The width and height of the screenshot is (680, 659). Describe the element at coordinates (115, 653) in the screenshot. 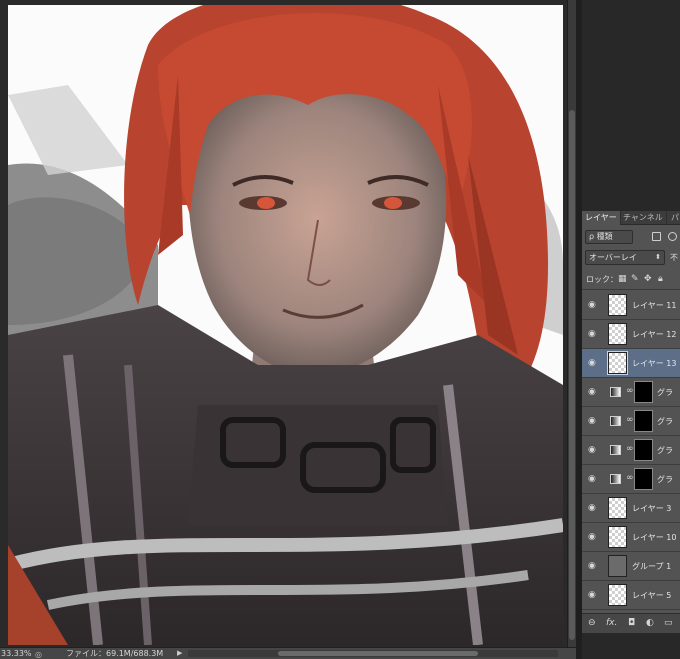

I see `file-size-info: ファイル：69.1M/688.3M` at that location.